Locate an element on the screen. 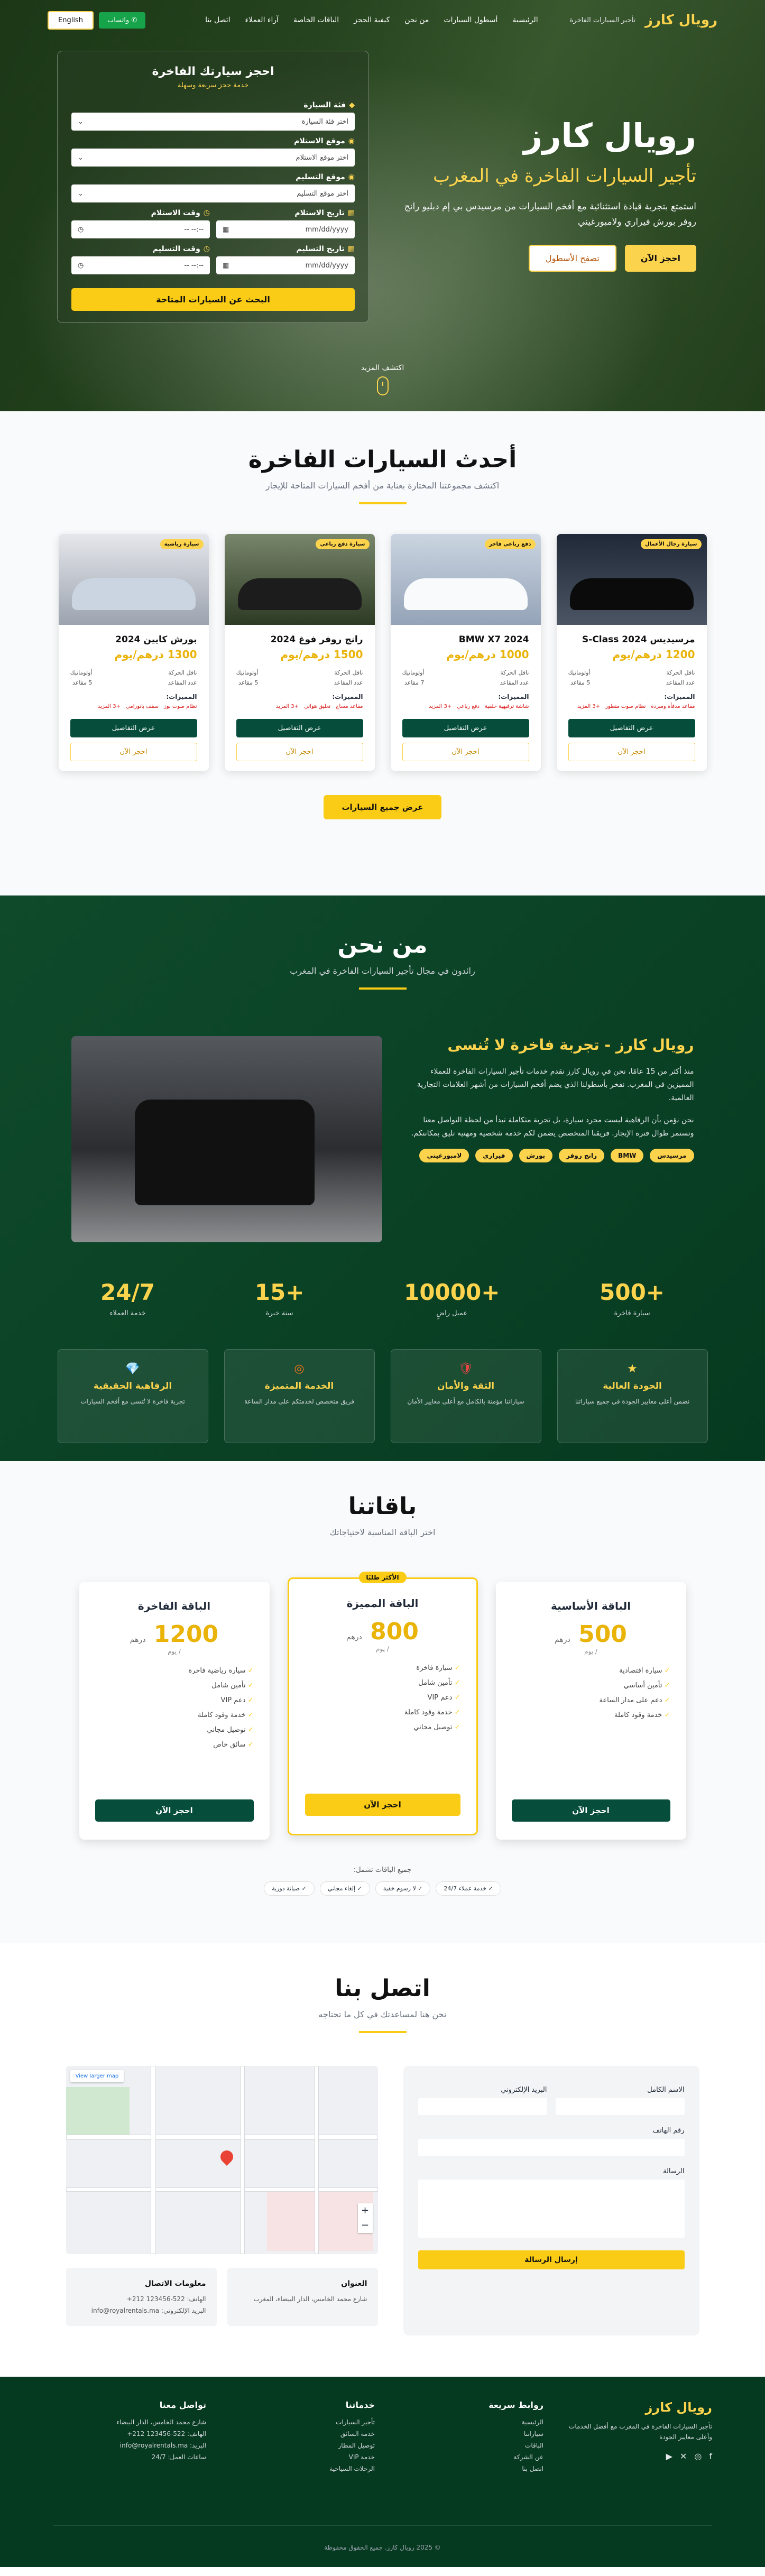 This screenshot has height=2576, width=765. map-pin-icon is located at coordinates (227, 2157).